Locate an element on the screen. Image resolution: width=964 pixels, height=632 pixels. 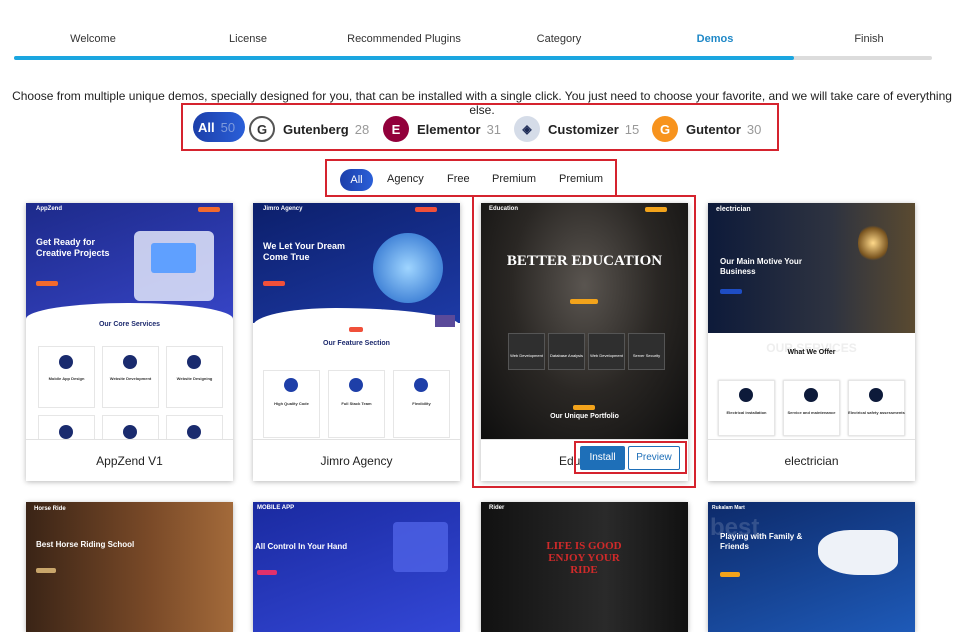
builder-gutentor-count: 30 is located at coordinates (754, 129).